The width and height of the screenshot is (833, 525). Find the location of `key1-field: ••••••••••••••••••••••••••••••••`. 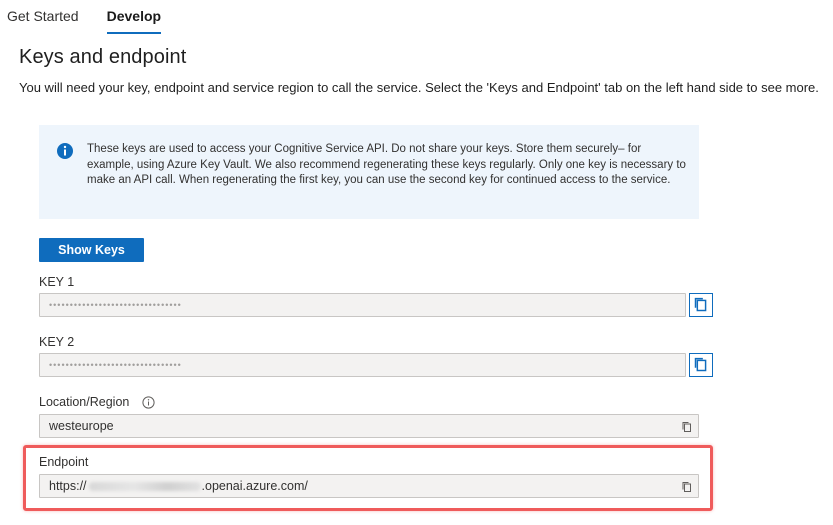

key1-field: •••••••••••••••••••••••••••••••• is located at coordinates (362, 305).